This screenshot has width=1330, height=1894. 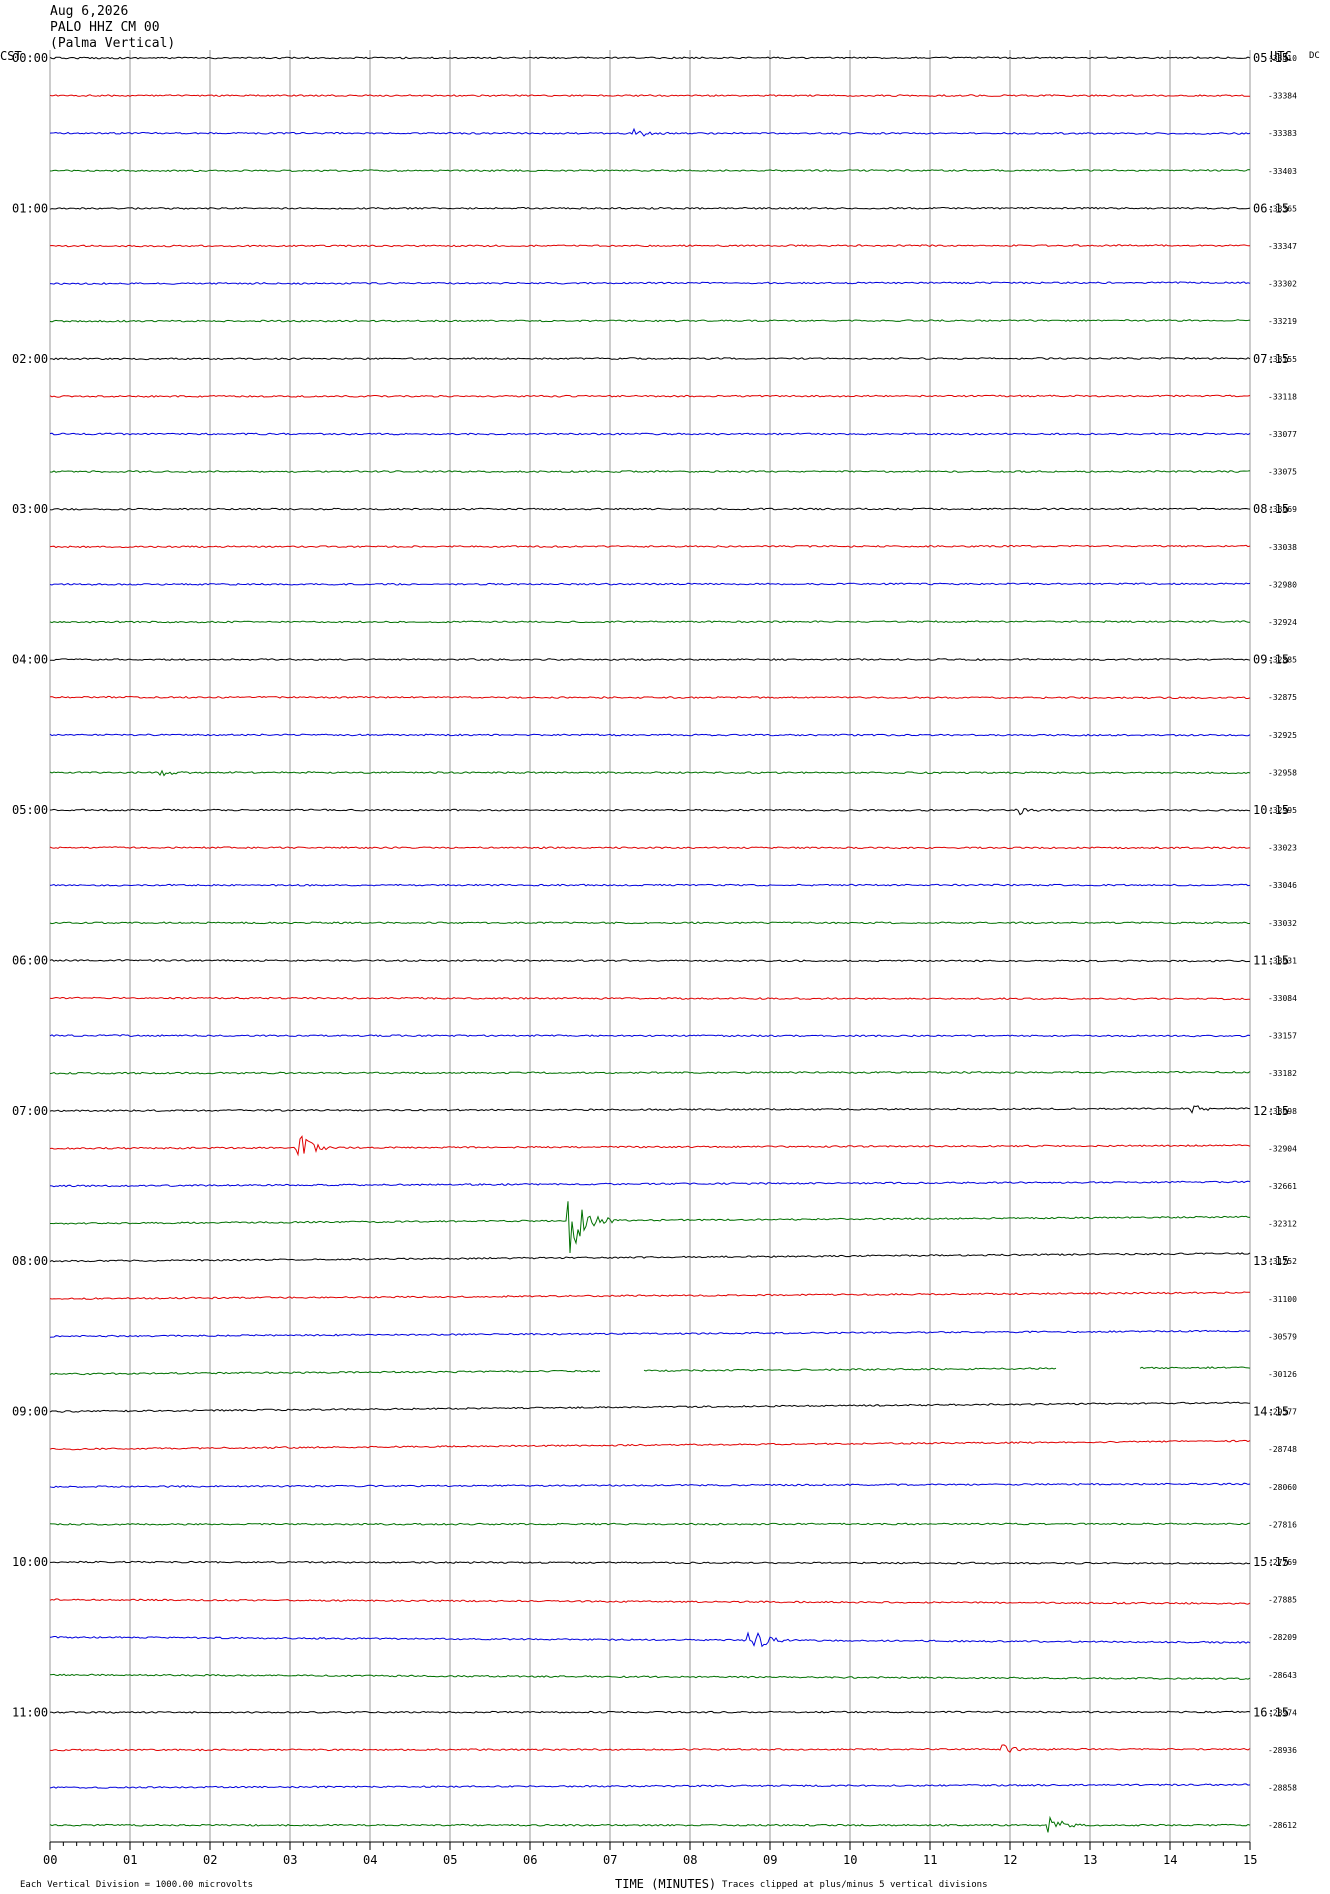 What do you see at coordinates (1282, 472) in the screenshot?
I see `dc-offset-label: -33075` at bounding box center [1282, 472].